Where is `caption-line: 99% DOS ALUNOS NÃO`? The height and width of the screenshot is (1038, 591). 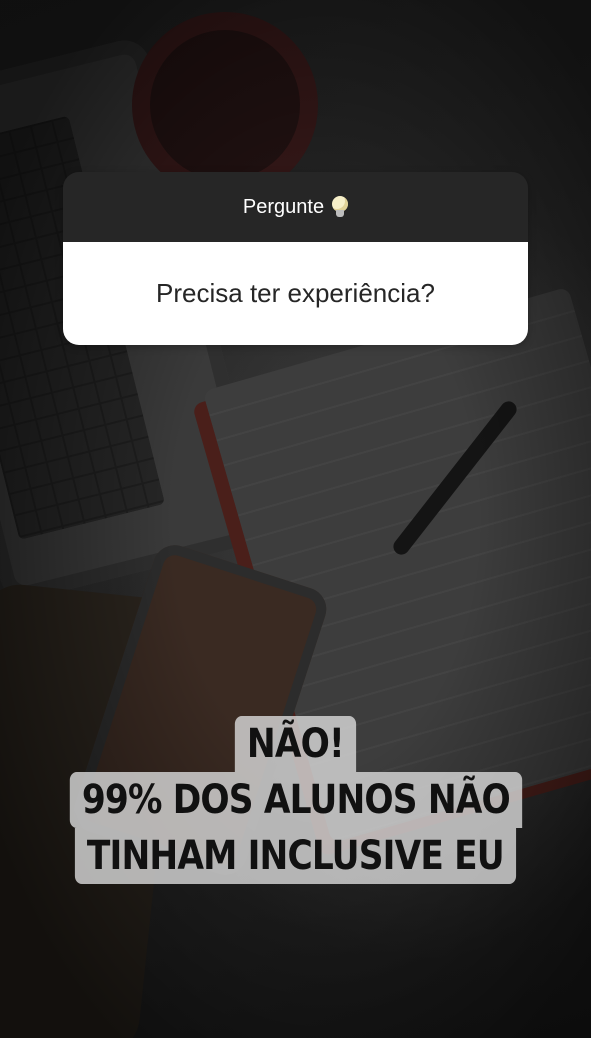
caption-line: 99% DOS ALUNOS NÃO is located at coordinates (295, 800).